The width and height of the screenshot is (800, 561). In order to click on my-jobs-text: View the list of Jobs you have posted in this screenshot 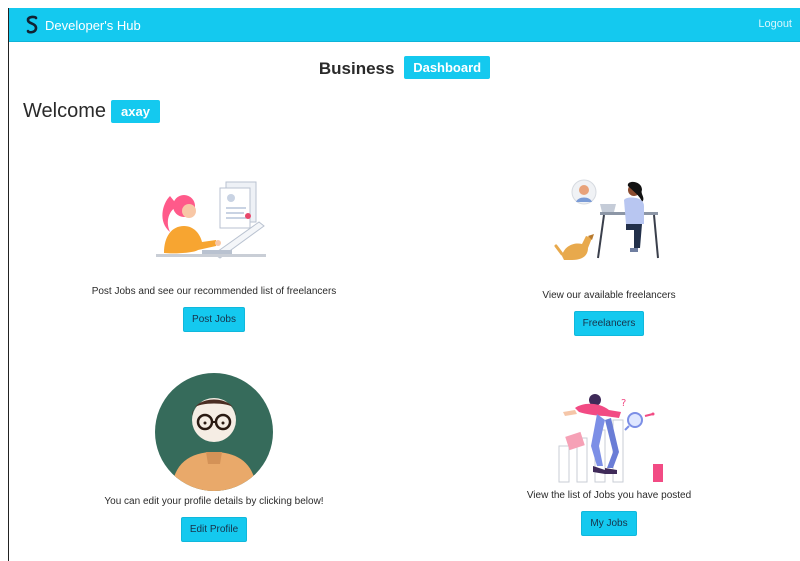, I will do `click(609, 495)`.